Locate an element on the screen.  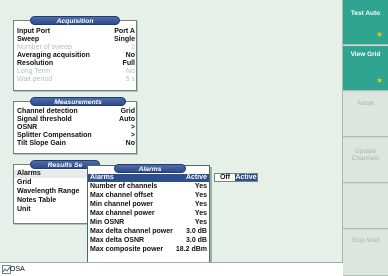
test-auto-button: Test Auto ✶ is located at coordinates (365, 22).